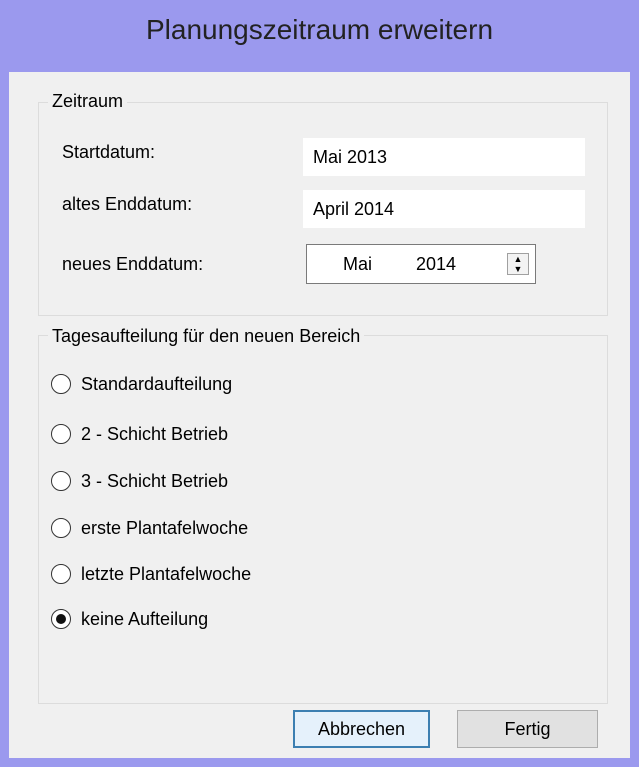  What do you see at coordinates (154, 481) in the screenshot?
I see `radio-label: 3 - Schicht Betrieb` at bounding box center [154, 481].